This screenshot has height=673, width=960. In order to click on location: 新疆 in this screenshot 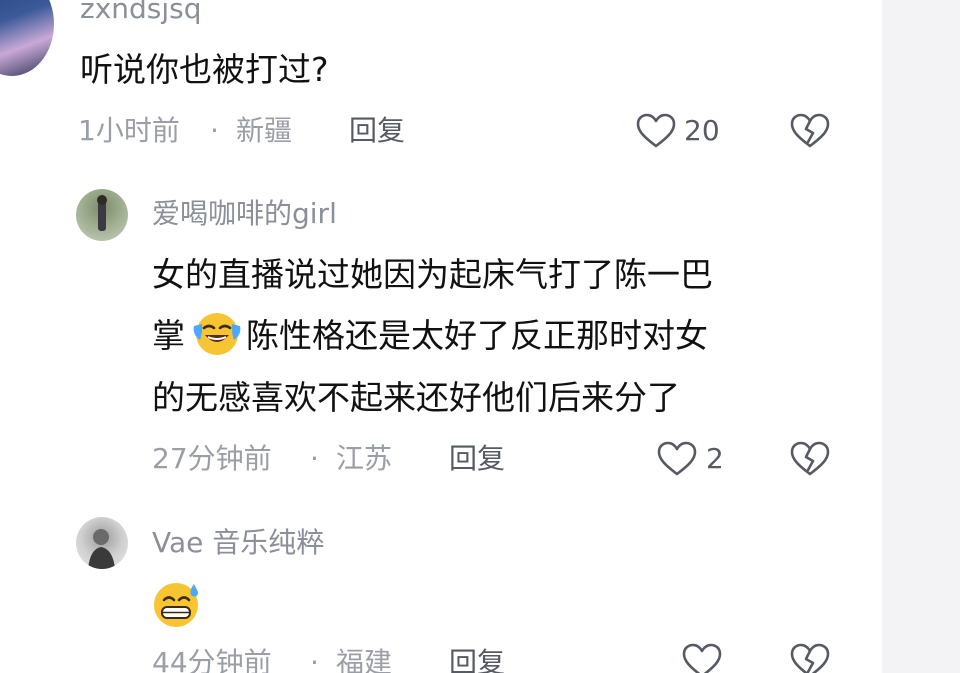, I will do `click(264, 130)`.